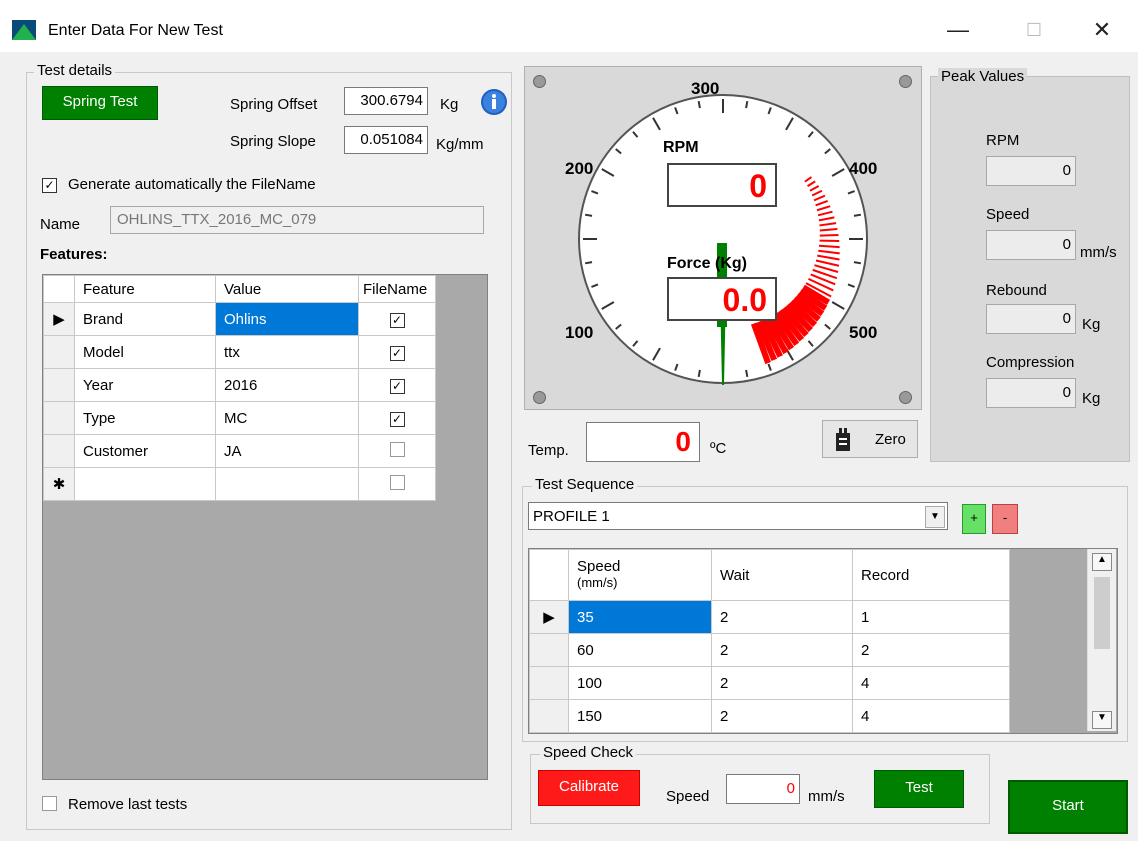 This screenshot has width=1138, height=841. I want to click on col-header-filename: FileName, so click(397, 289).